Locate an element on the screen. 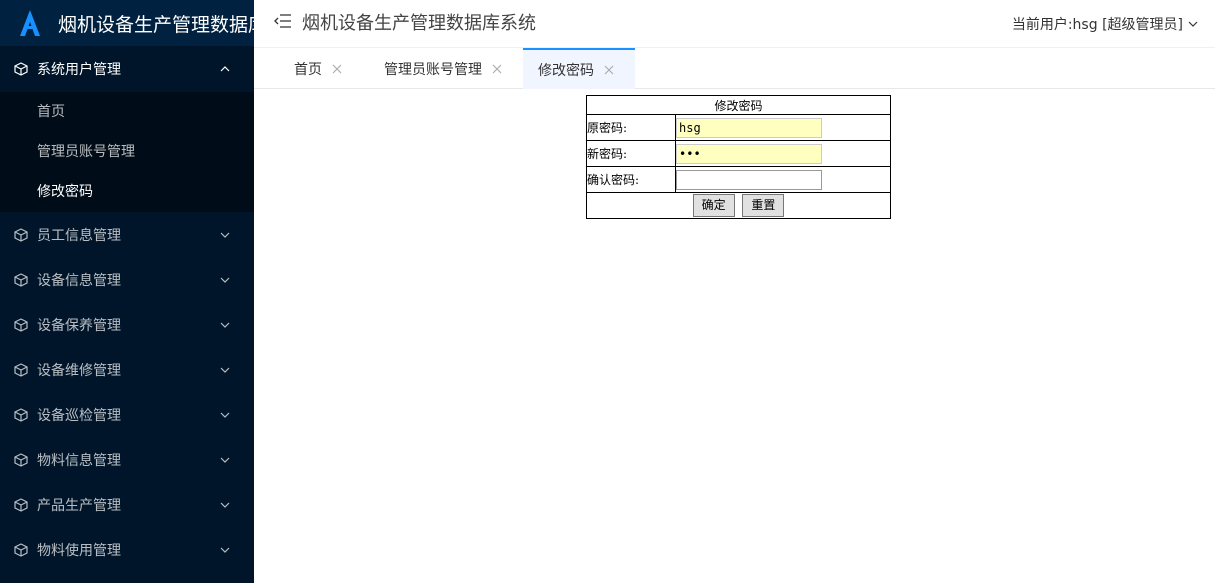  submenu-item-admin-accounts: 管理员账号管理 is located at coordinates (127, 152).